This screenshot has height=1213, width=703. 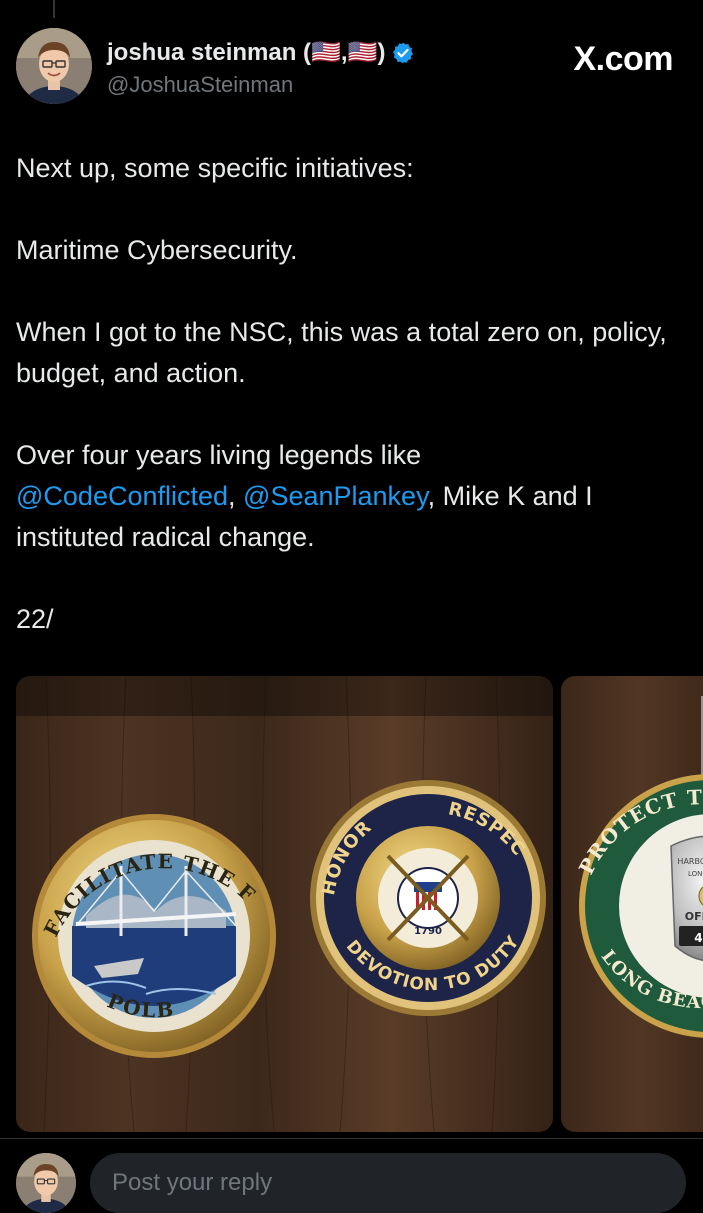 I want to click on x-com-watermark: X.com, so click(x=623, y=59).